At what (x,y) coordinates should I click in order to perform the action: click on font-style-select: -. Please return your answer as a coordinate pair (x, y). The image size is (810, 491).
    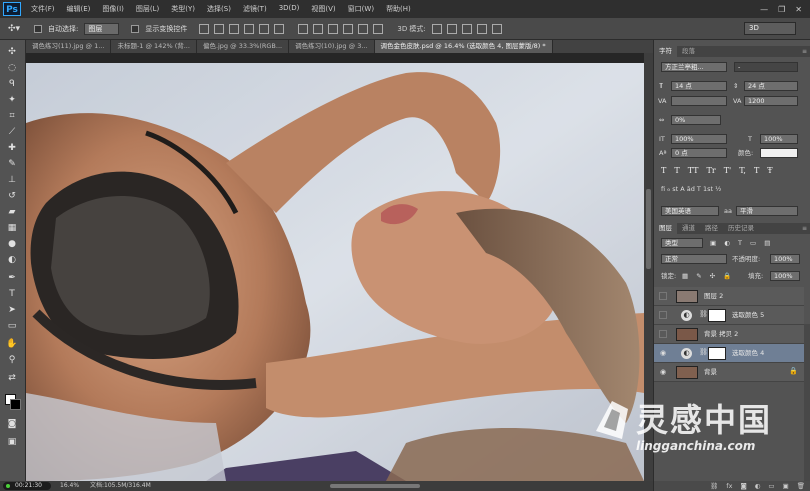
    Looking at the image, I should click on (766, 67).